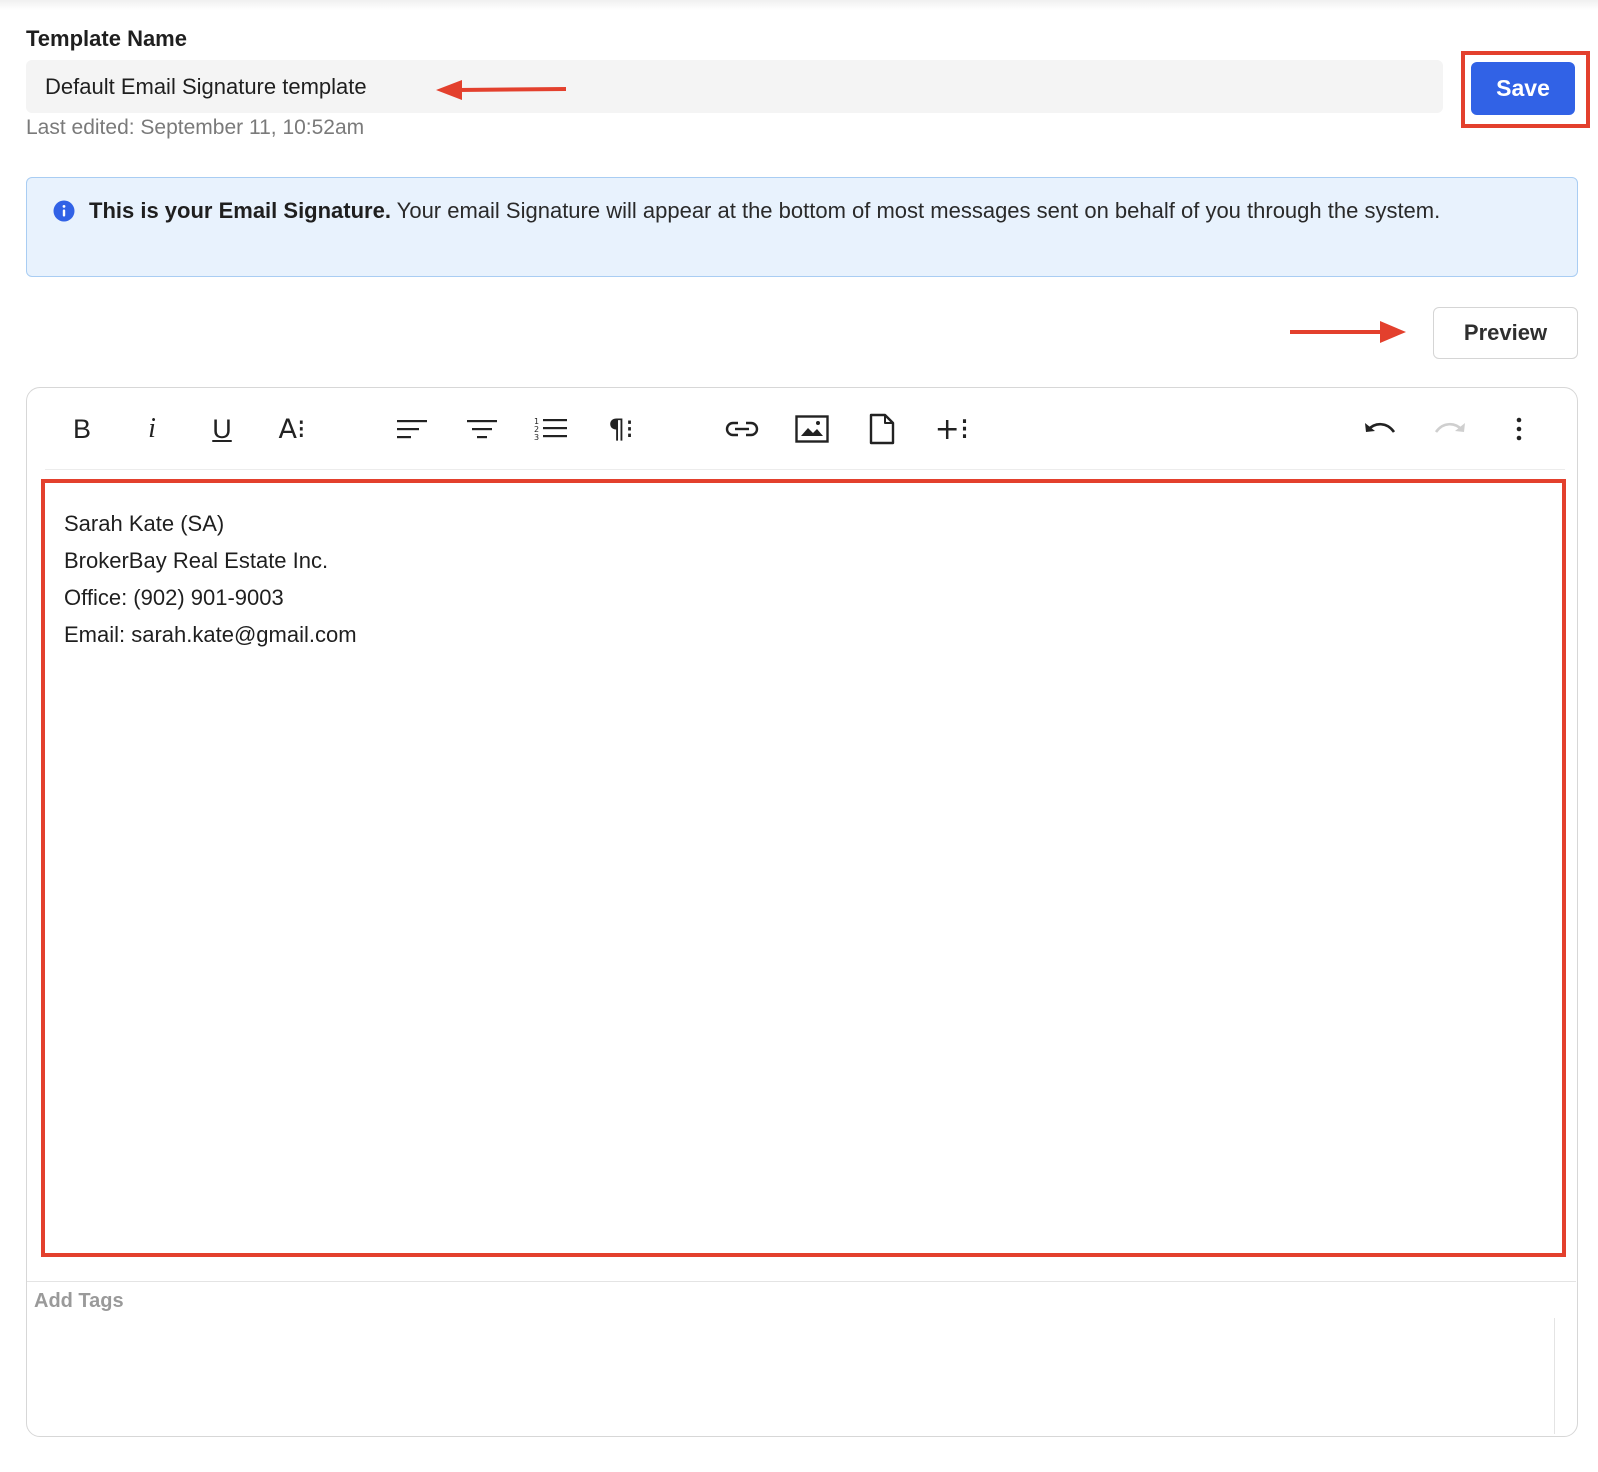 The width and height of the screenshot is (1598, 1472). I want to click on link-icon, so click(742, 429).